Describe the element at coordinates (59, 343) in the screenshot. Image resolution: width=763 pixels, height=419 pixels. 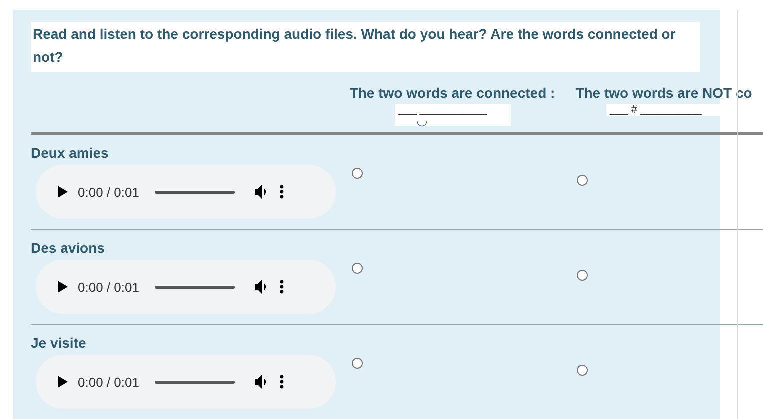
I see `word-pair-label: Je visite` at that location.